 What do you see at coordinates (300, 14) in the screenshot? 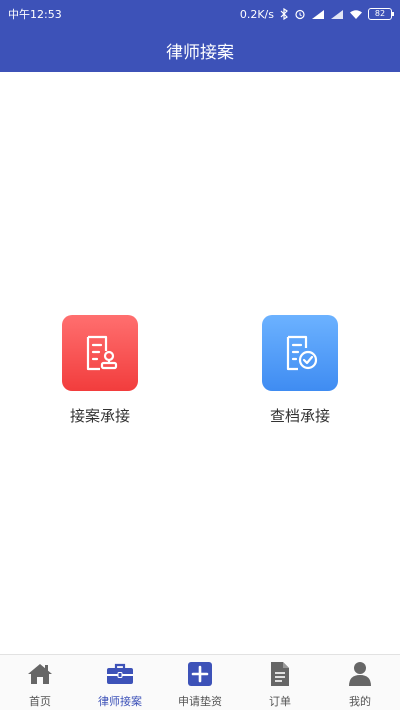
I see `alarm-icon` at bounding box center [300, 14].